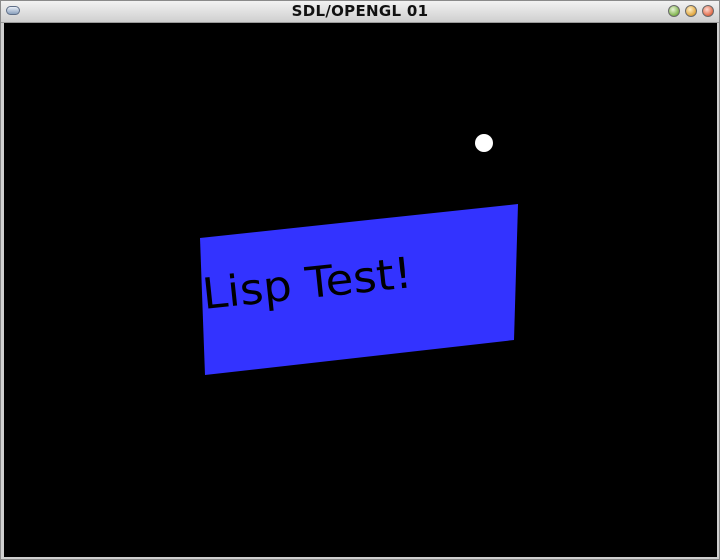  Describe the element at coordinates (708, 11) in the screenshot. I see `close-button` at that location.